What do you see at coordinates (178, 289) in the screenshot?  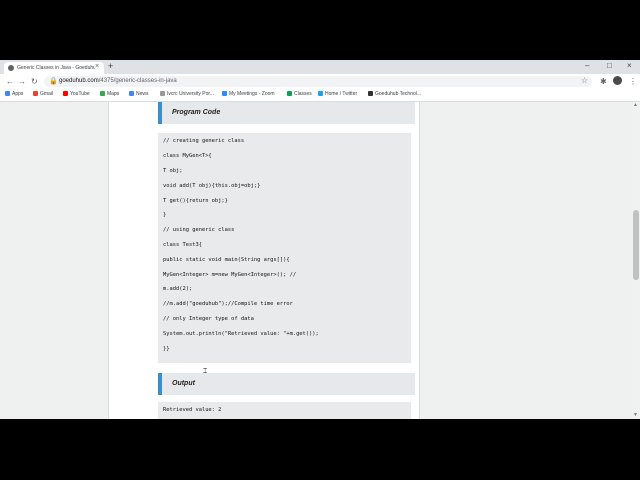 I see `code-line: m.add(2);` at bounding box center [178, 289].